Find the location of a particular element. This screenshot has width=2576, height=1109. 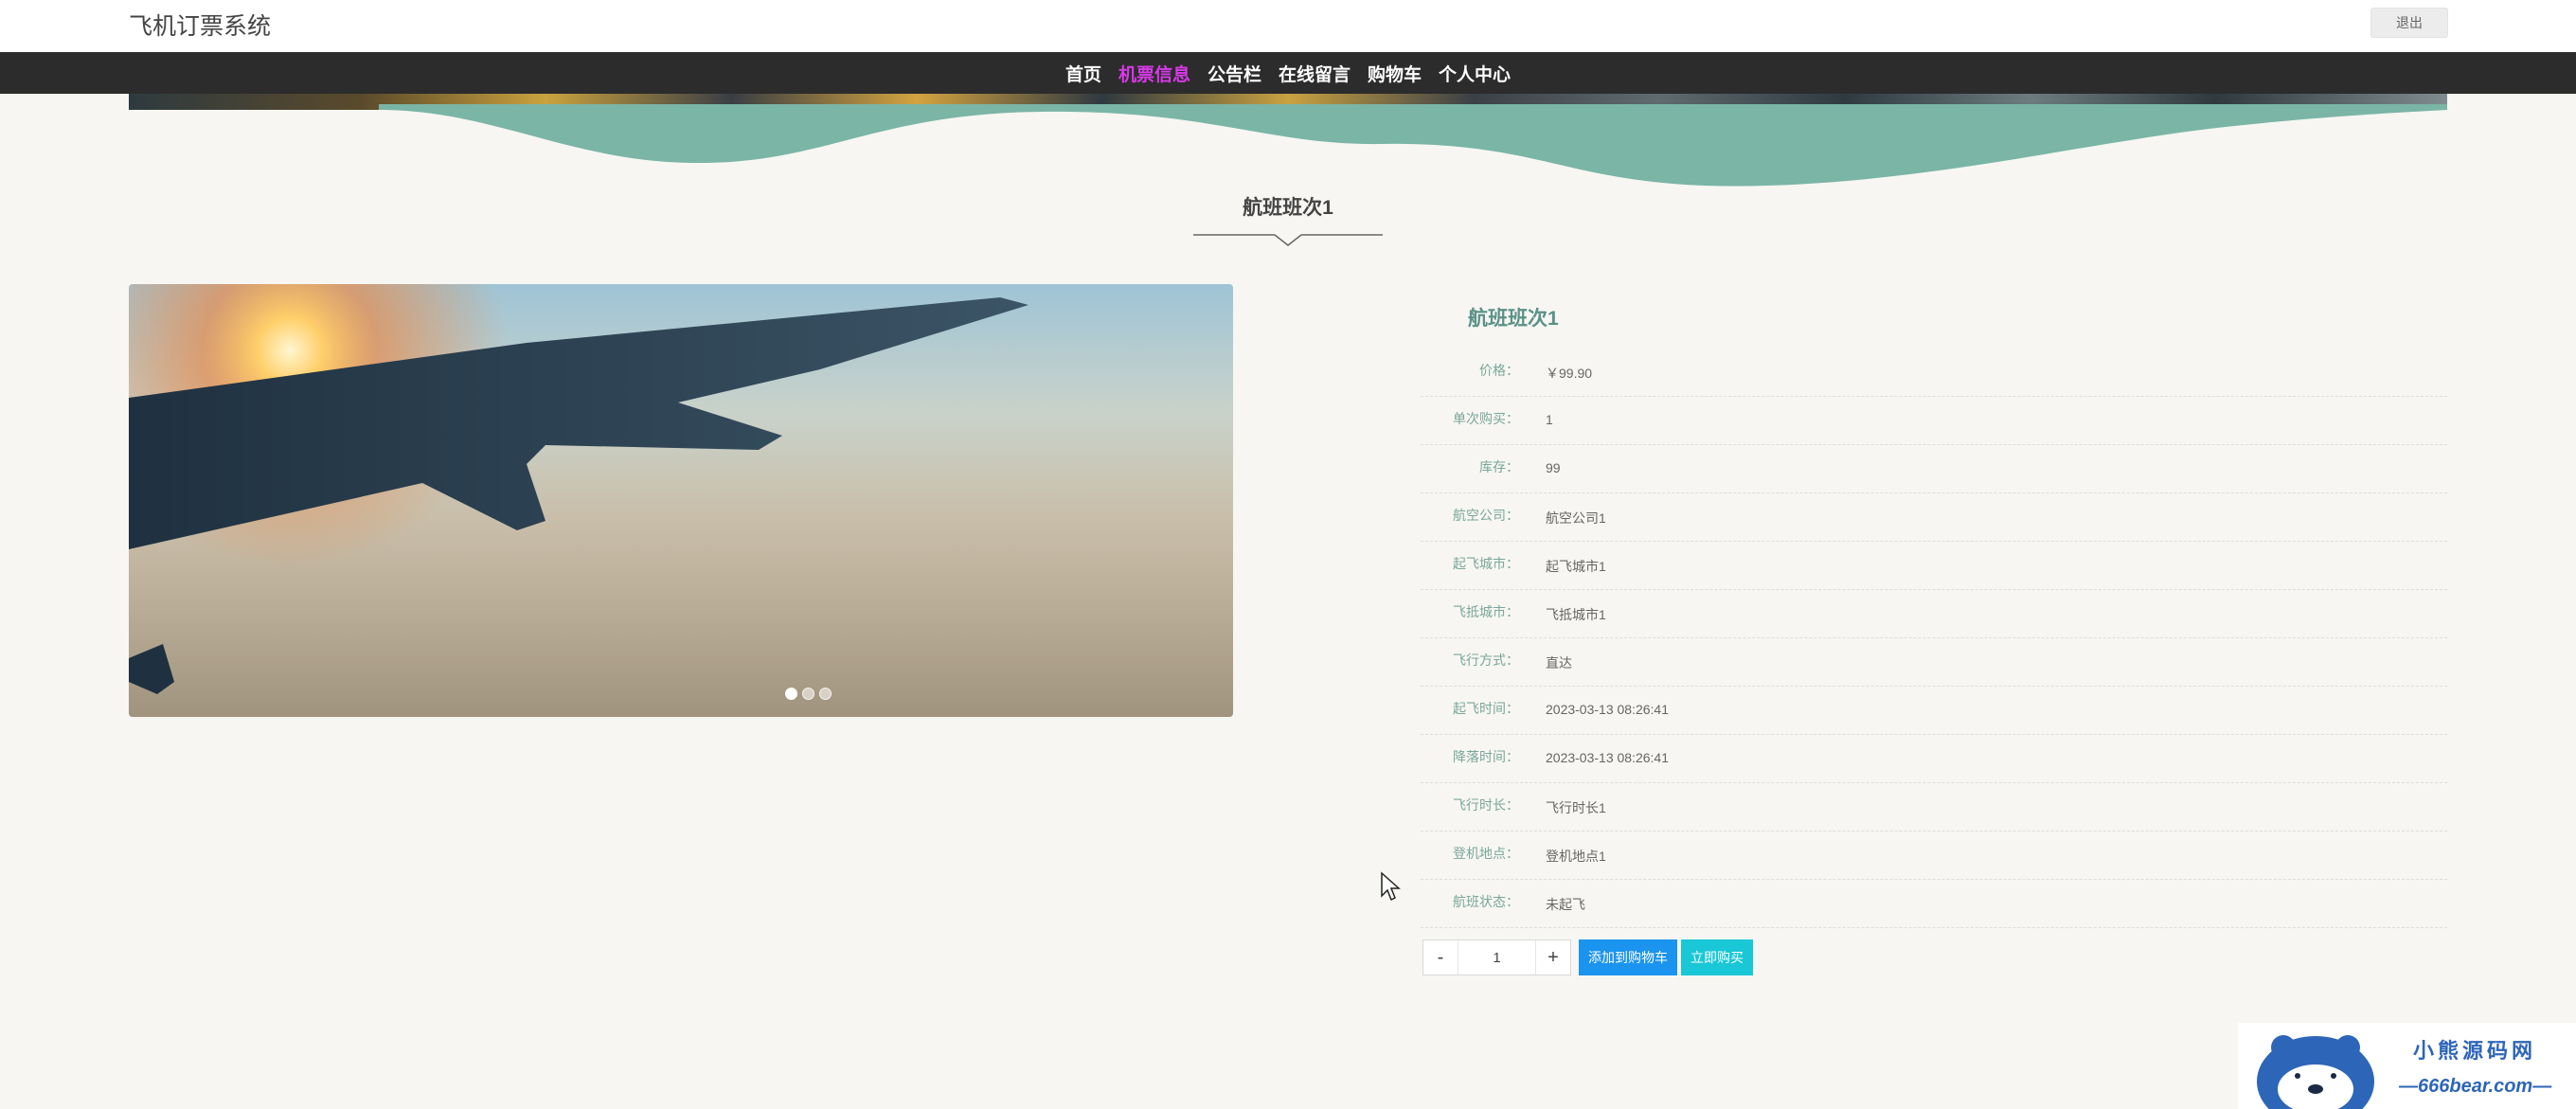

quantity-stepper: - + is located at coordinates (1496, 957).